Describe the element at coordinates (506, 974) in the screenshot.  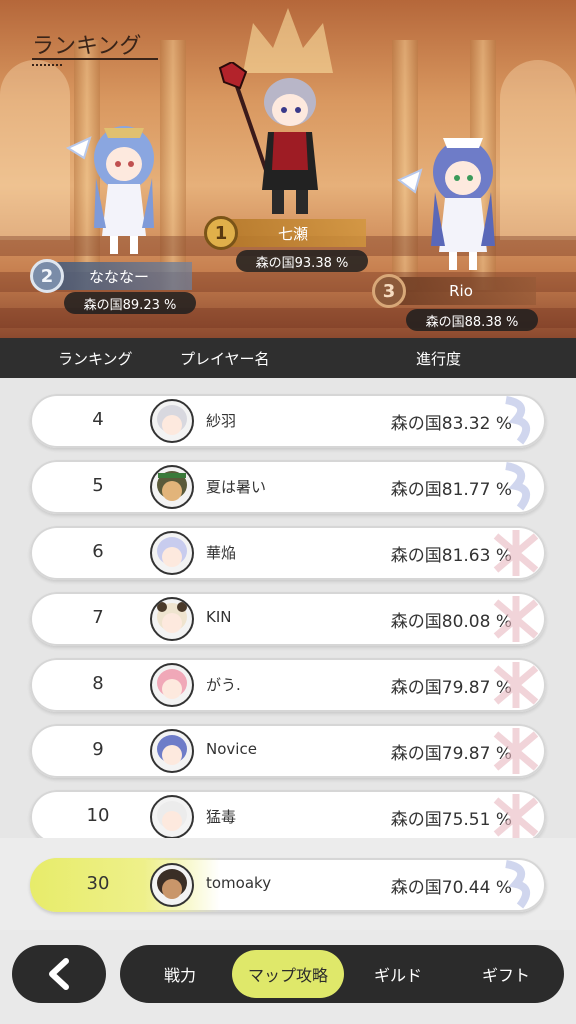
I see `tab-gift: ギフト` at that location.